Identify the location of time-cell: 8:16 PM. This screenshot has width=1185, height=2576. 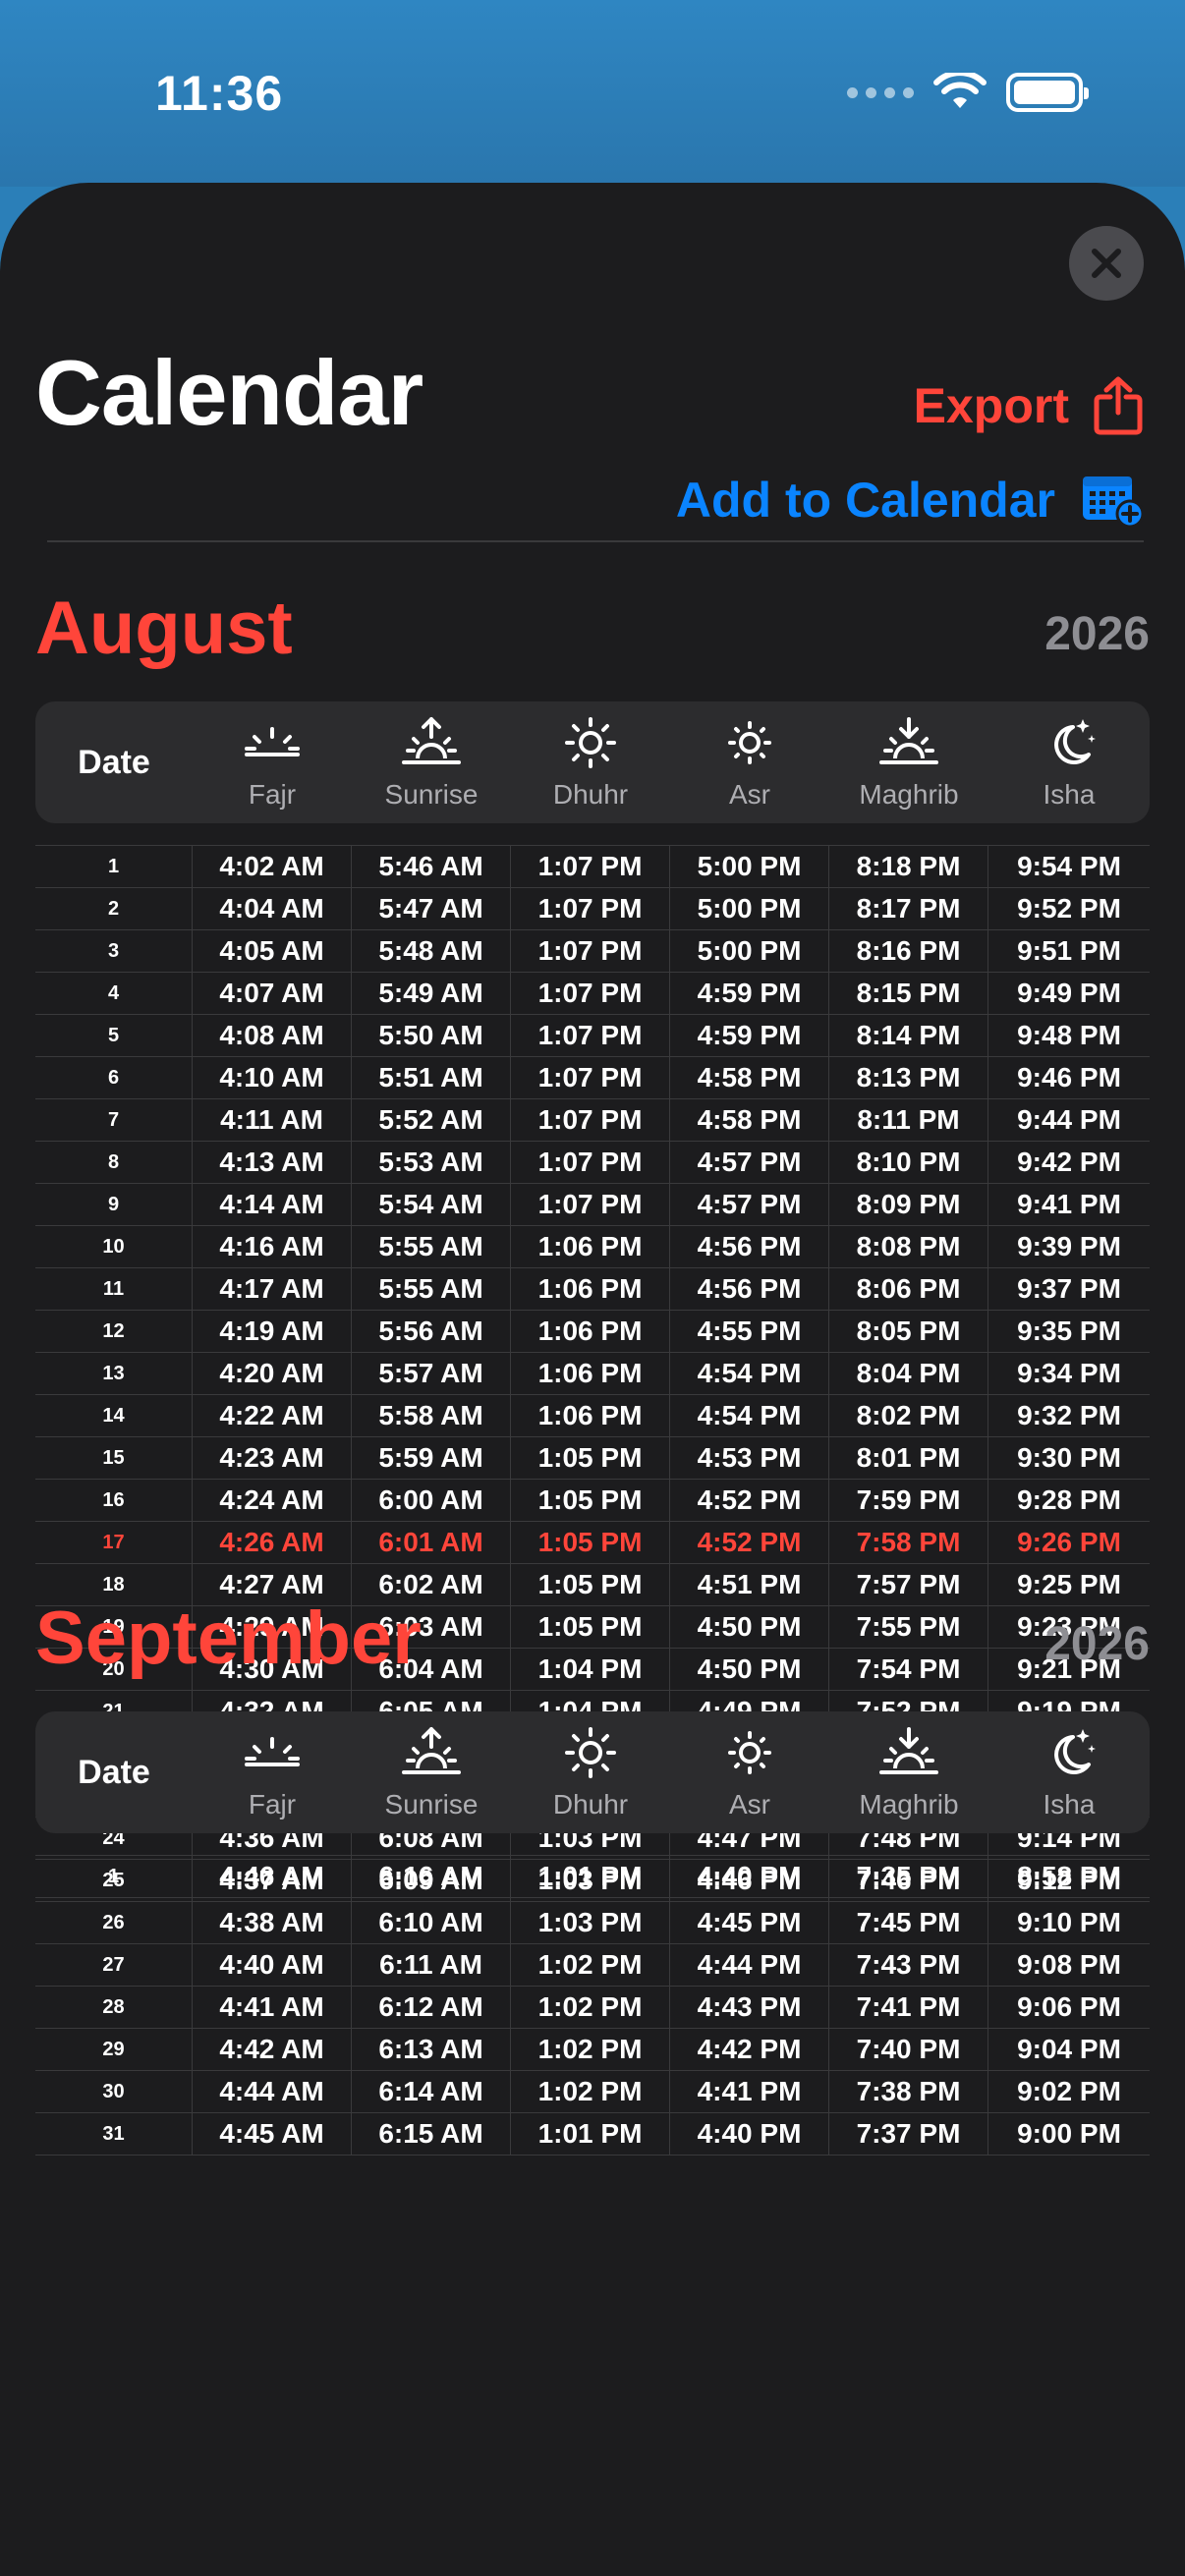
(909, 951).